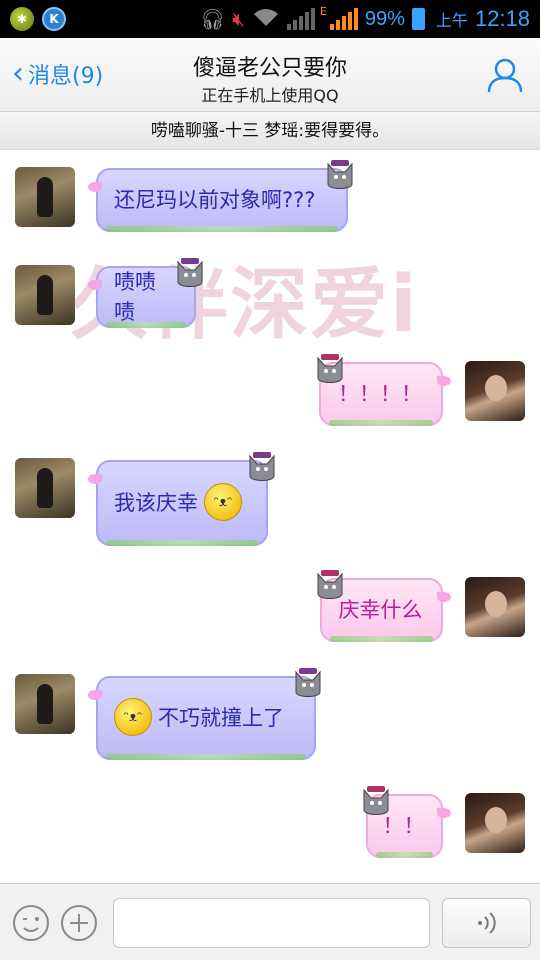  I want to click on voice-wave-icon, so click(486, 923).